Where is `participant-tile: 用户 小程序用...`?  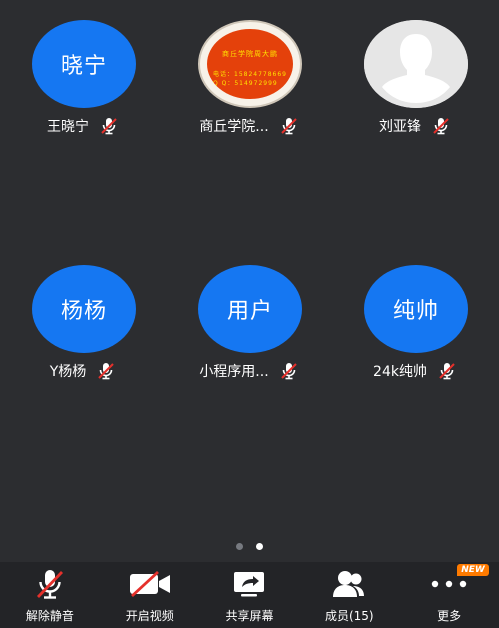
participant-tile: 用户 小程序用... is located at coordinates (249, 325).